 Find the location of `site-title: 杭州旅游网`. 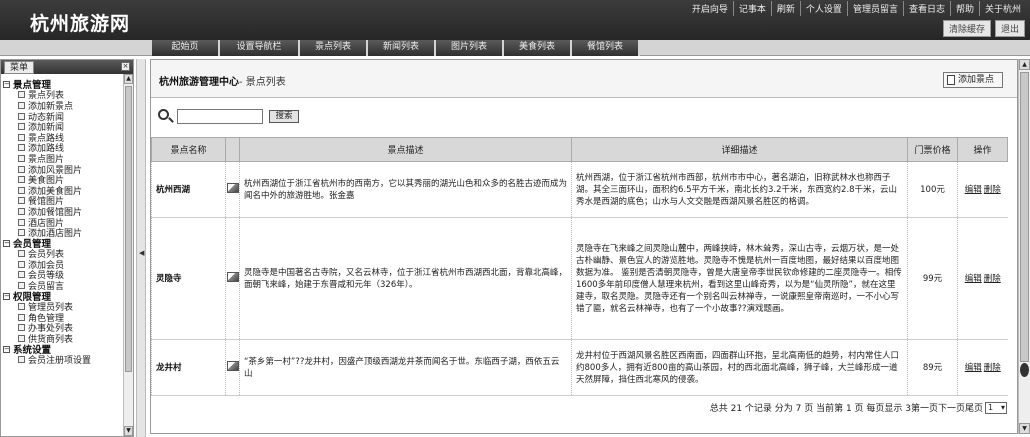

site-title: 杭州旅游网 is located at coordinates (80, 24).